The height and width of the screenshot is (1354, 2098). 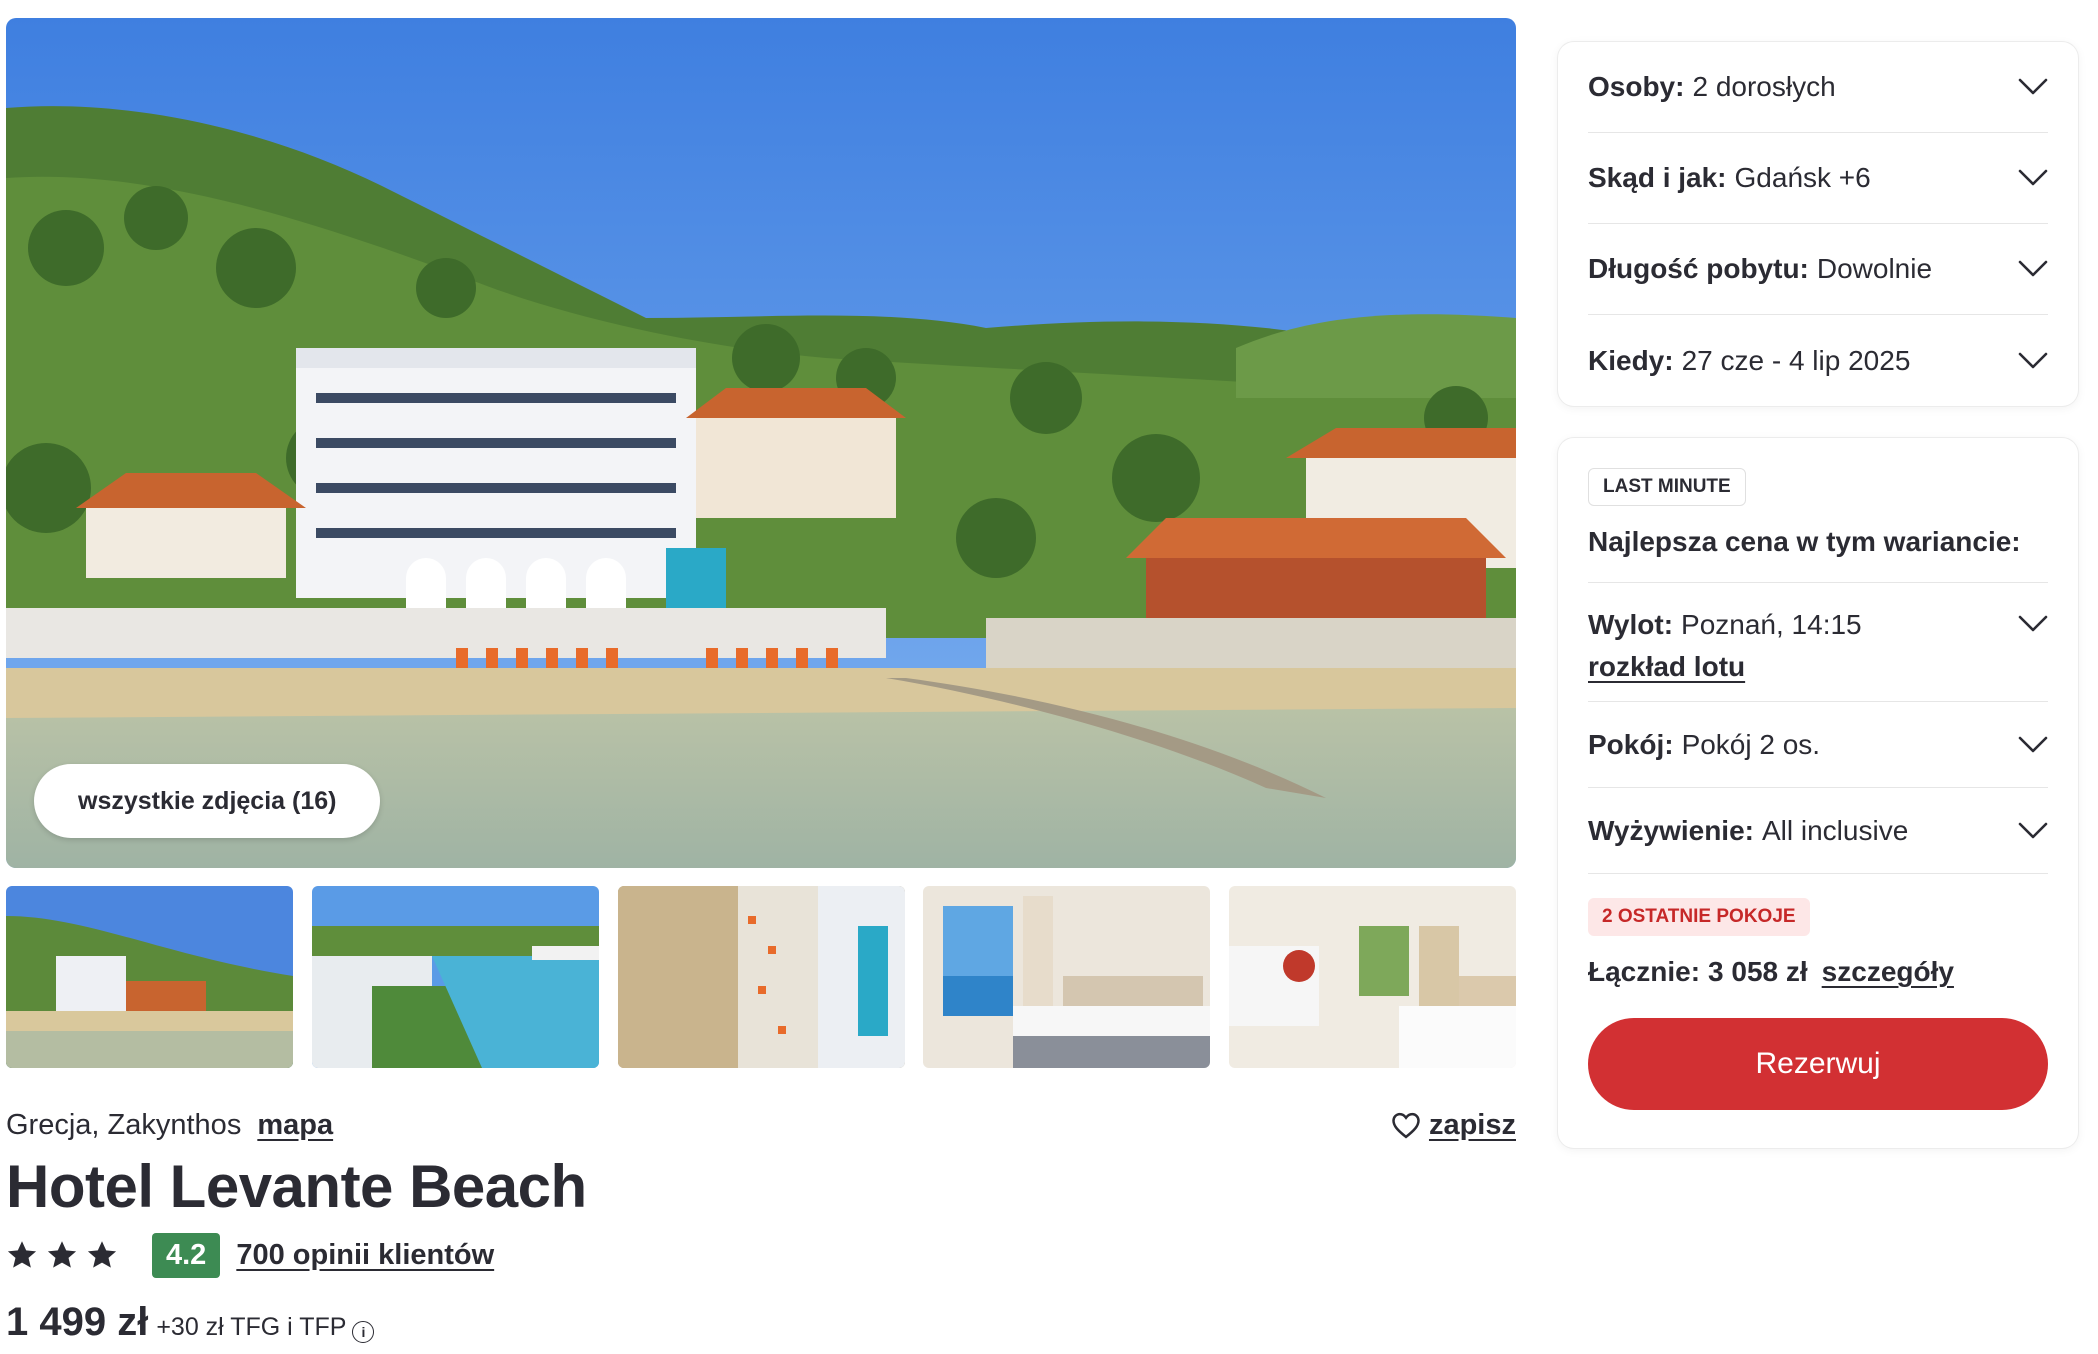 What do you see at coordinates (365, 1255) in the screenshot?
I see `reviews-link: 700 opinii klientów` at bounding box center [365, 1255].